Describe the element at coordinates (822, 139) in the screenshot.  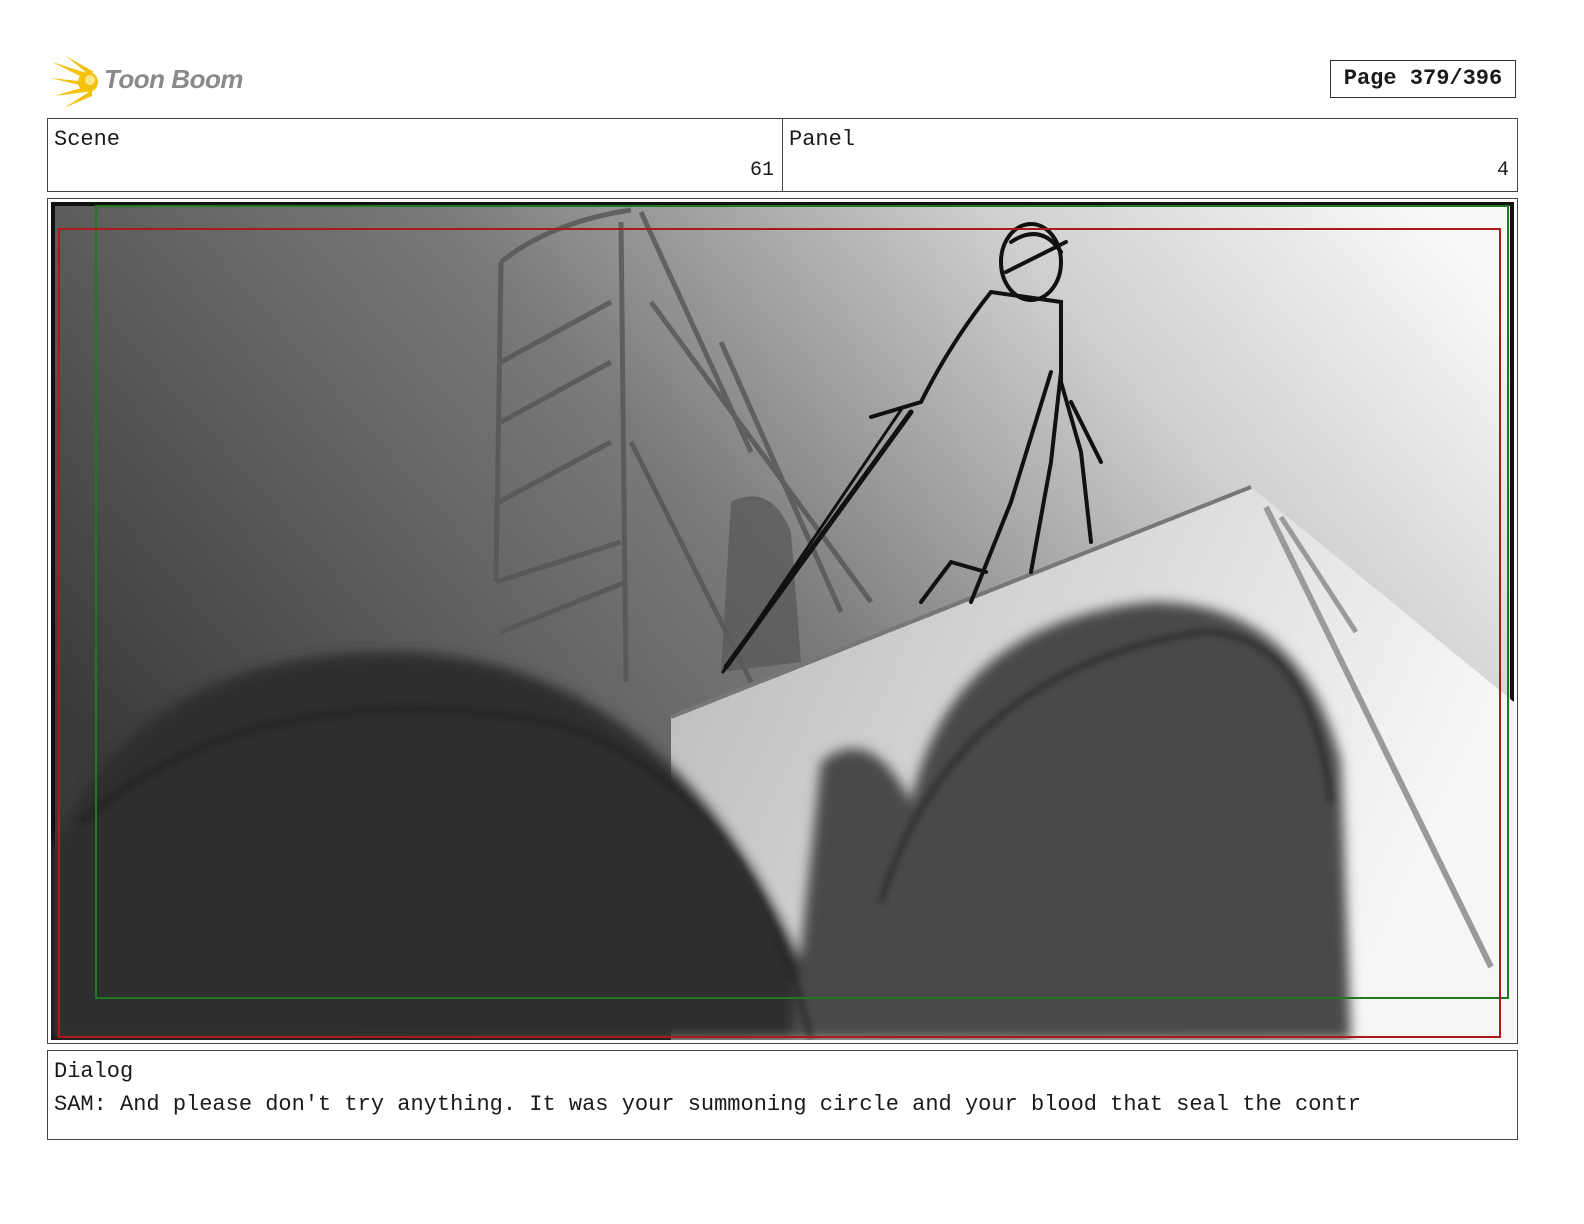
I see `panel-label: Panel` at that location.